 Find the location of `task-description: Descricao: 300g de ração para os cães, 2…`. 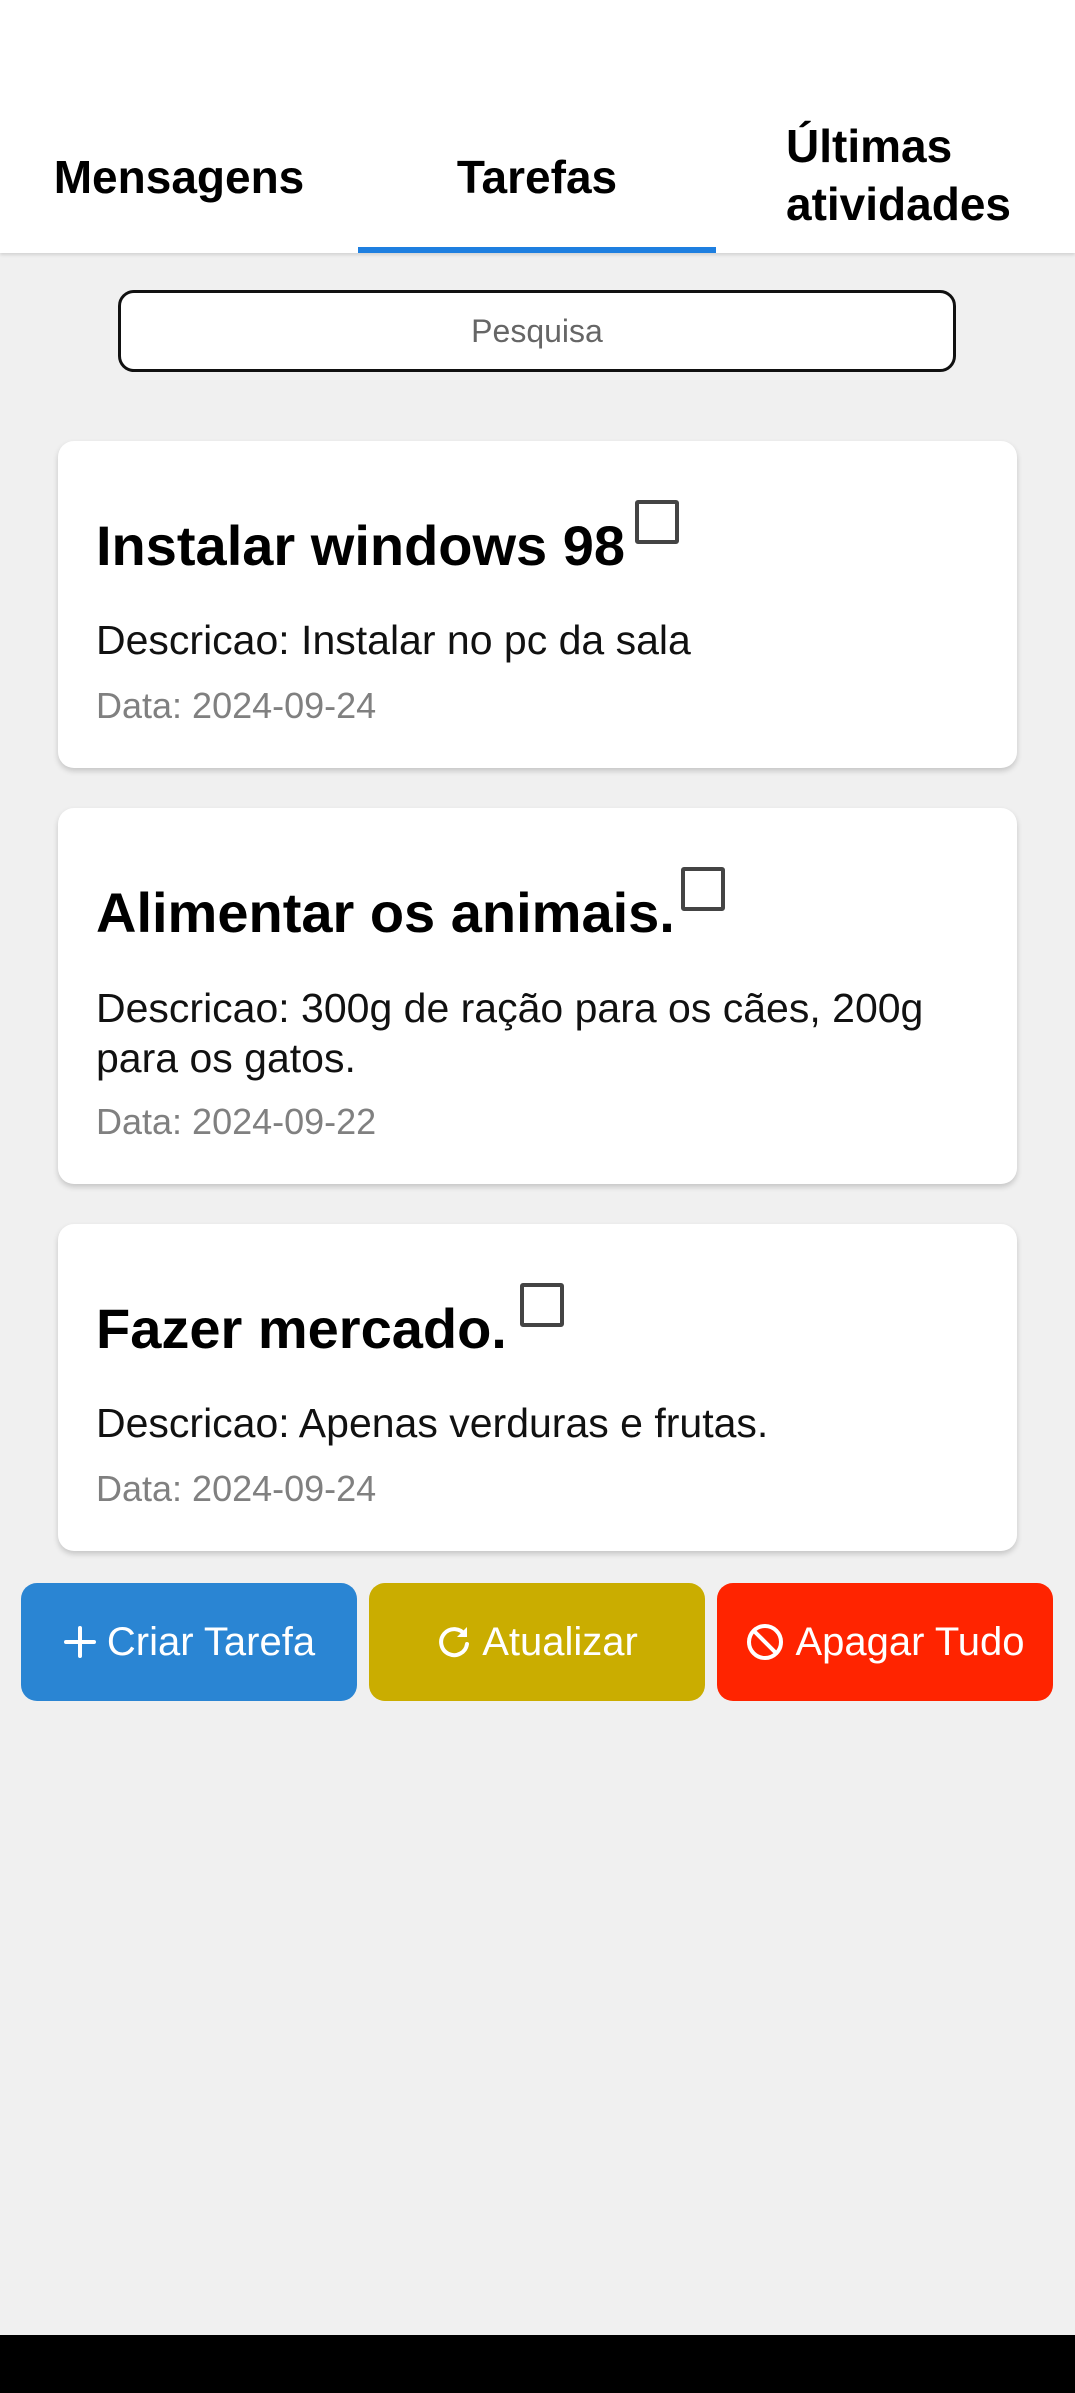

task-description: Descricao: 300g de ração para os cães, 2… is located at coordinates (510, 1033).